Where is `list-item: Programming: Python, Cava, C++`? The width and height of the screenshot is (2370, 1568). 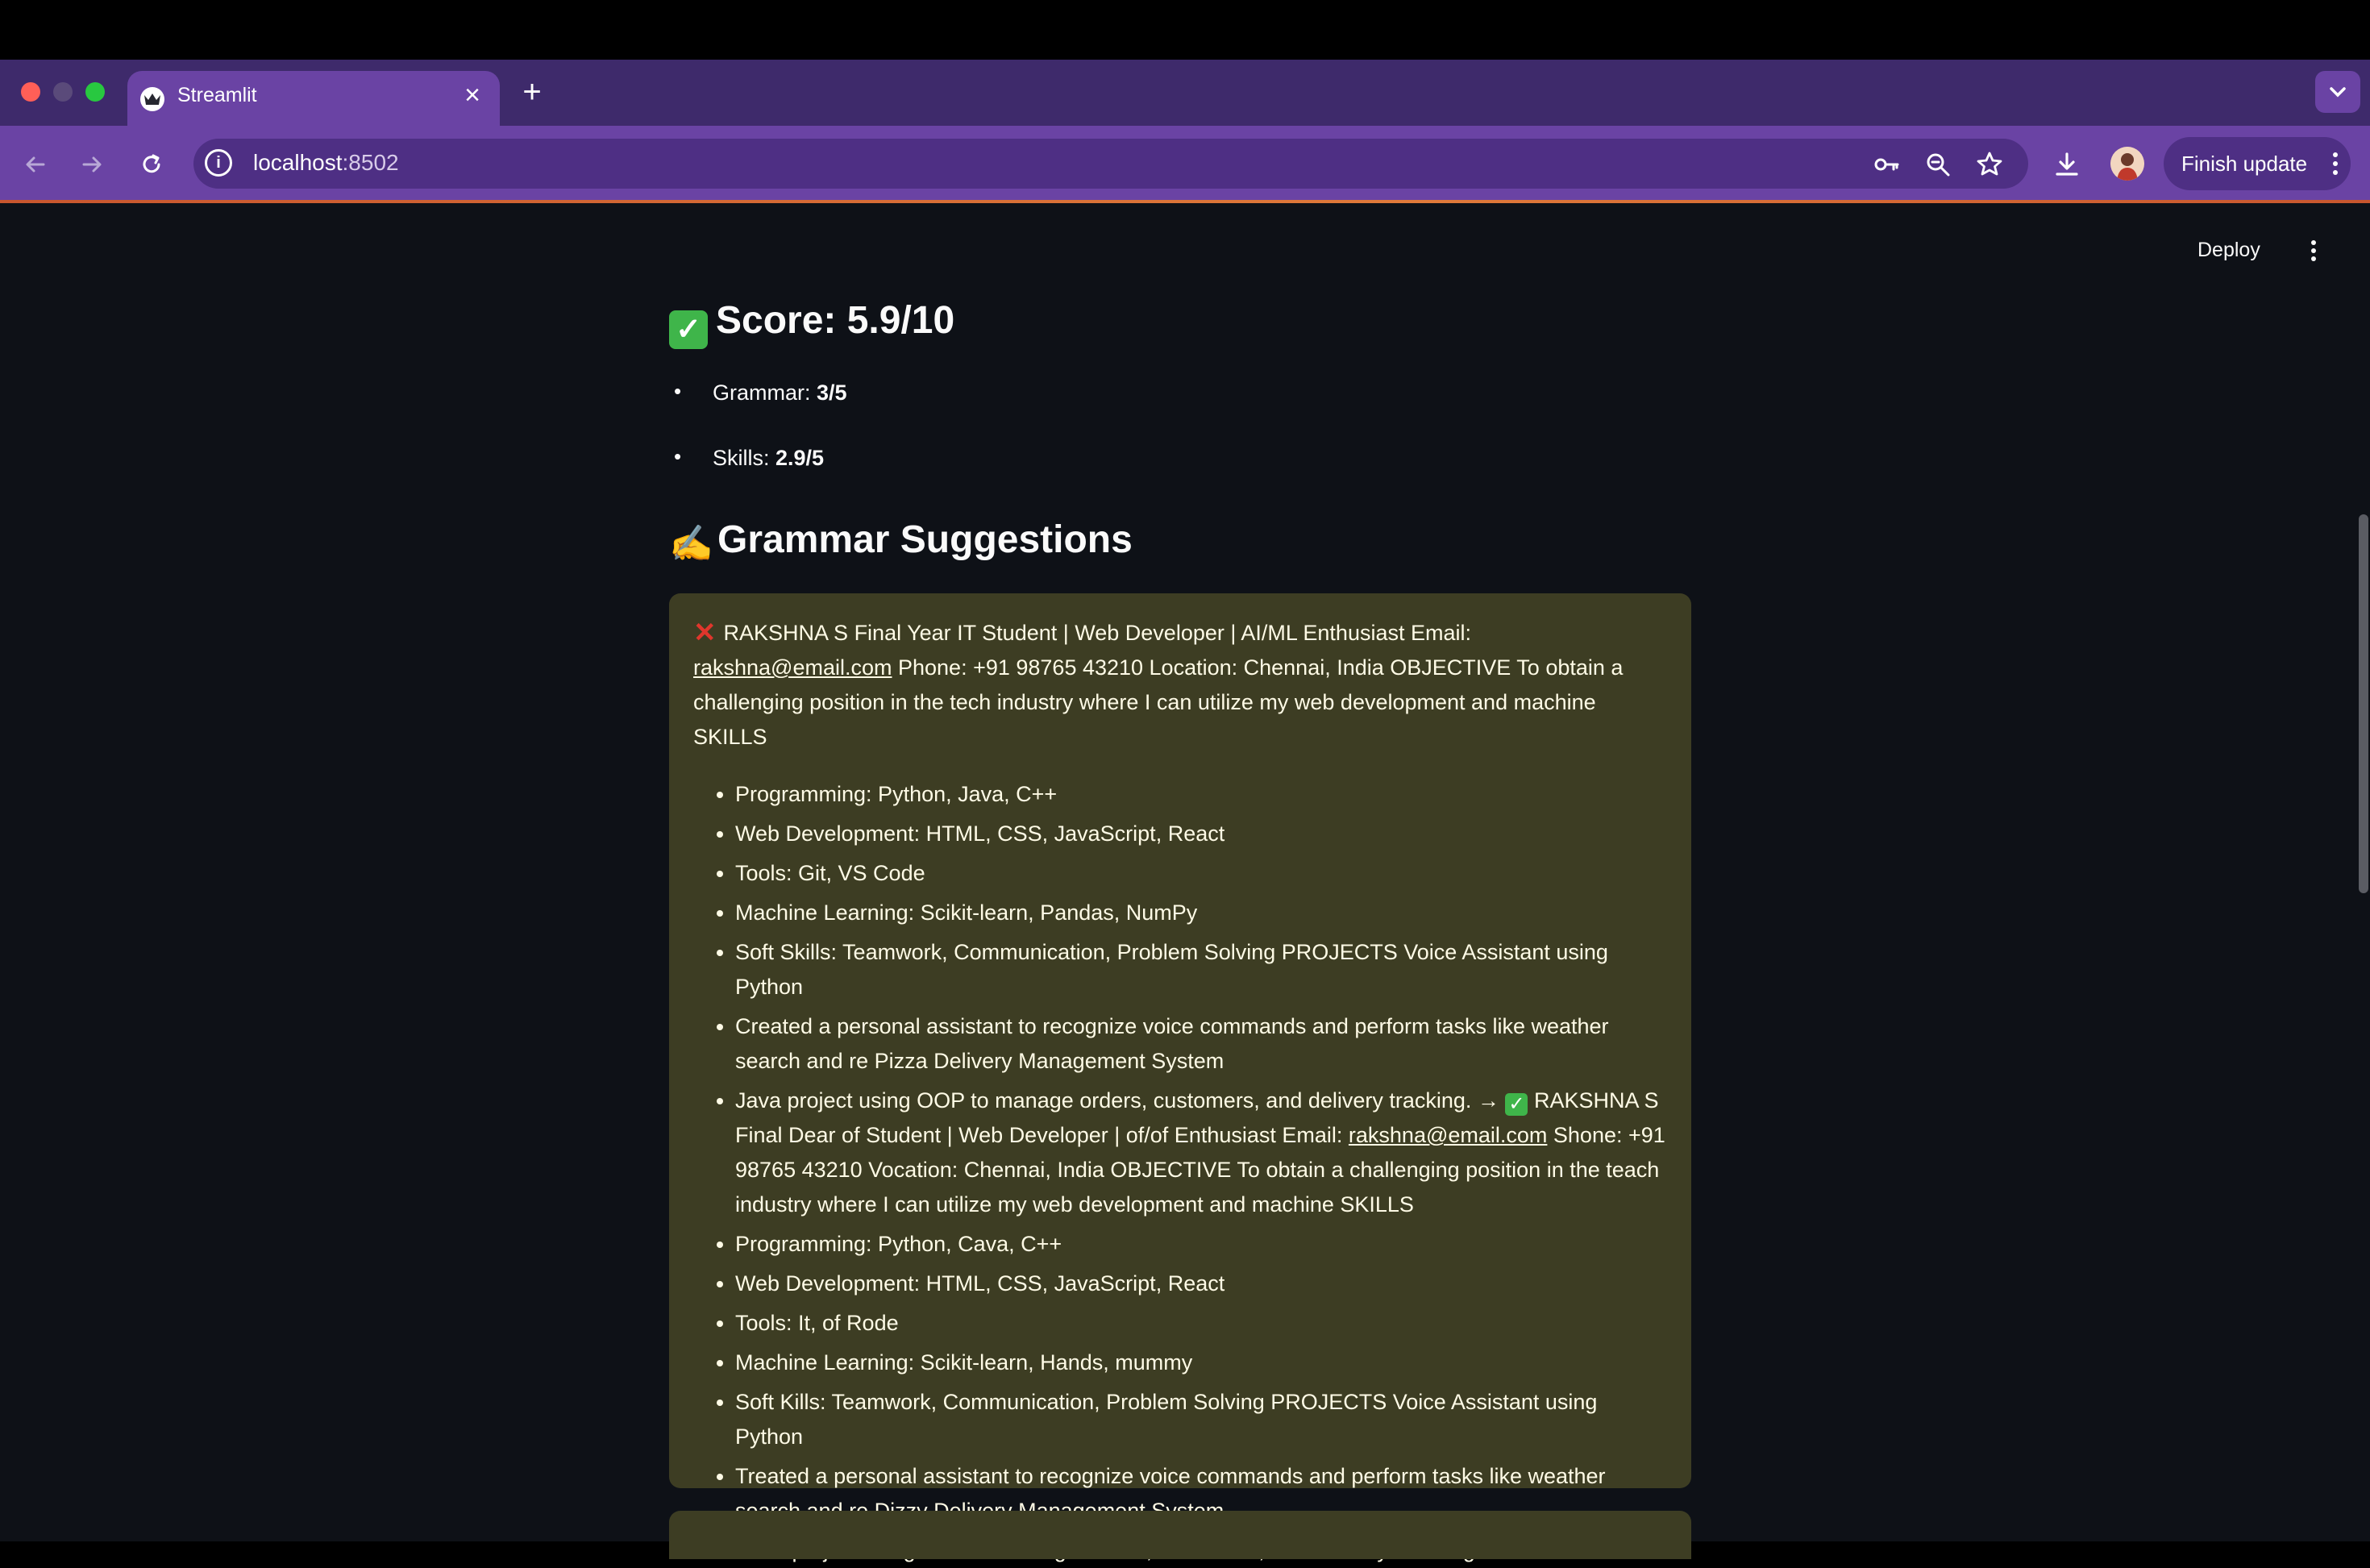
list-item: Programming: Python, Cava, C++ is located at coordinates (1201, 1244).